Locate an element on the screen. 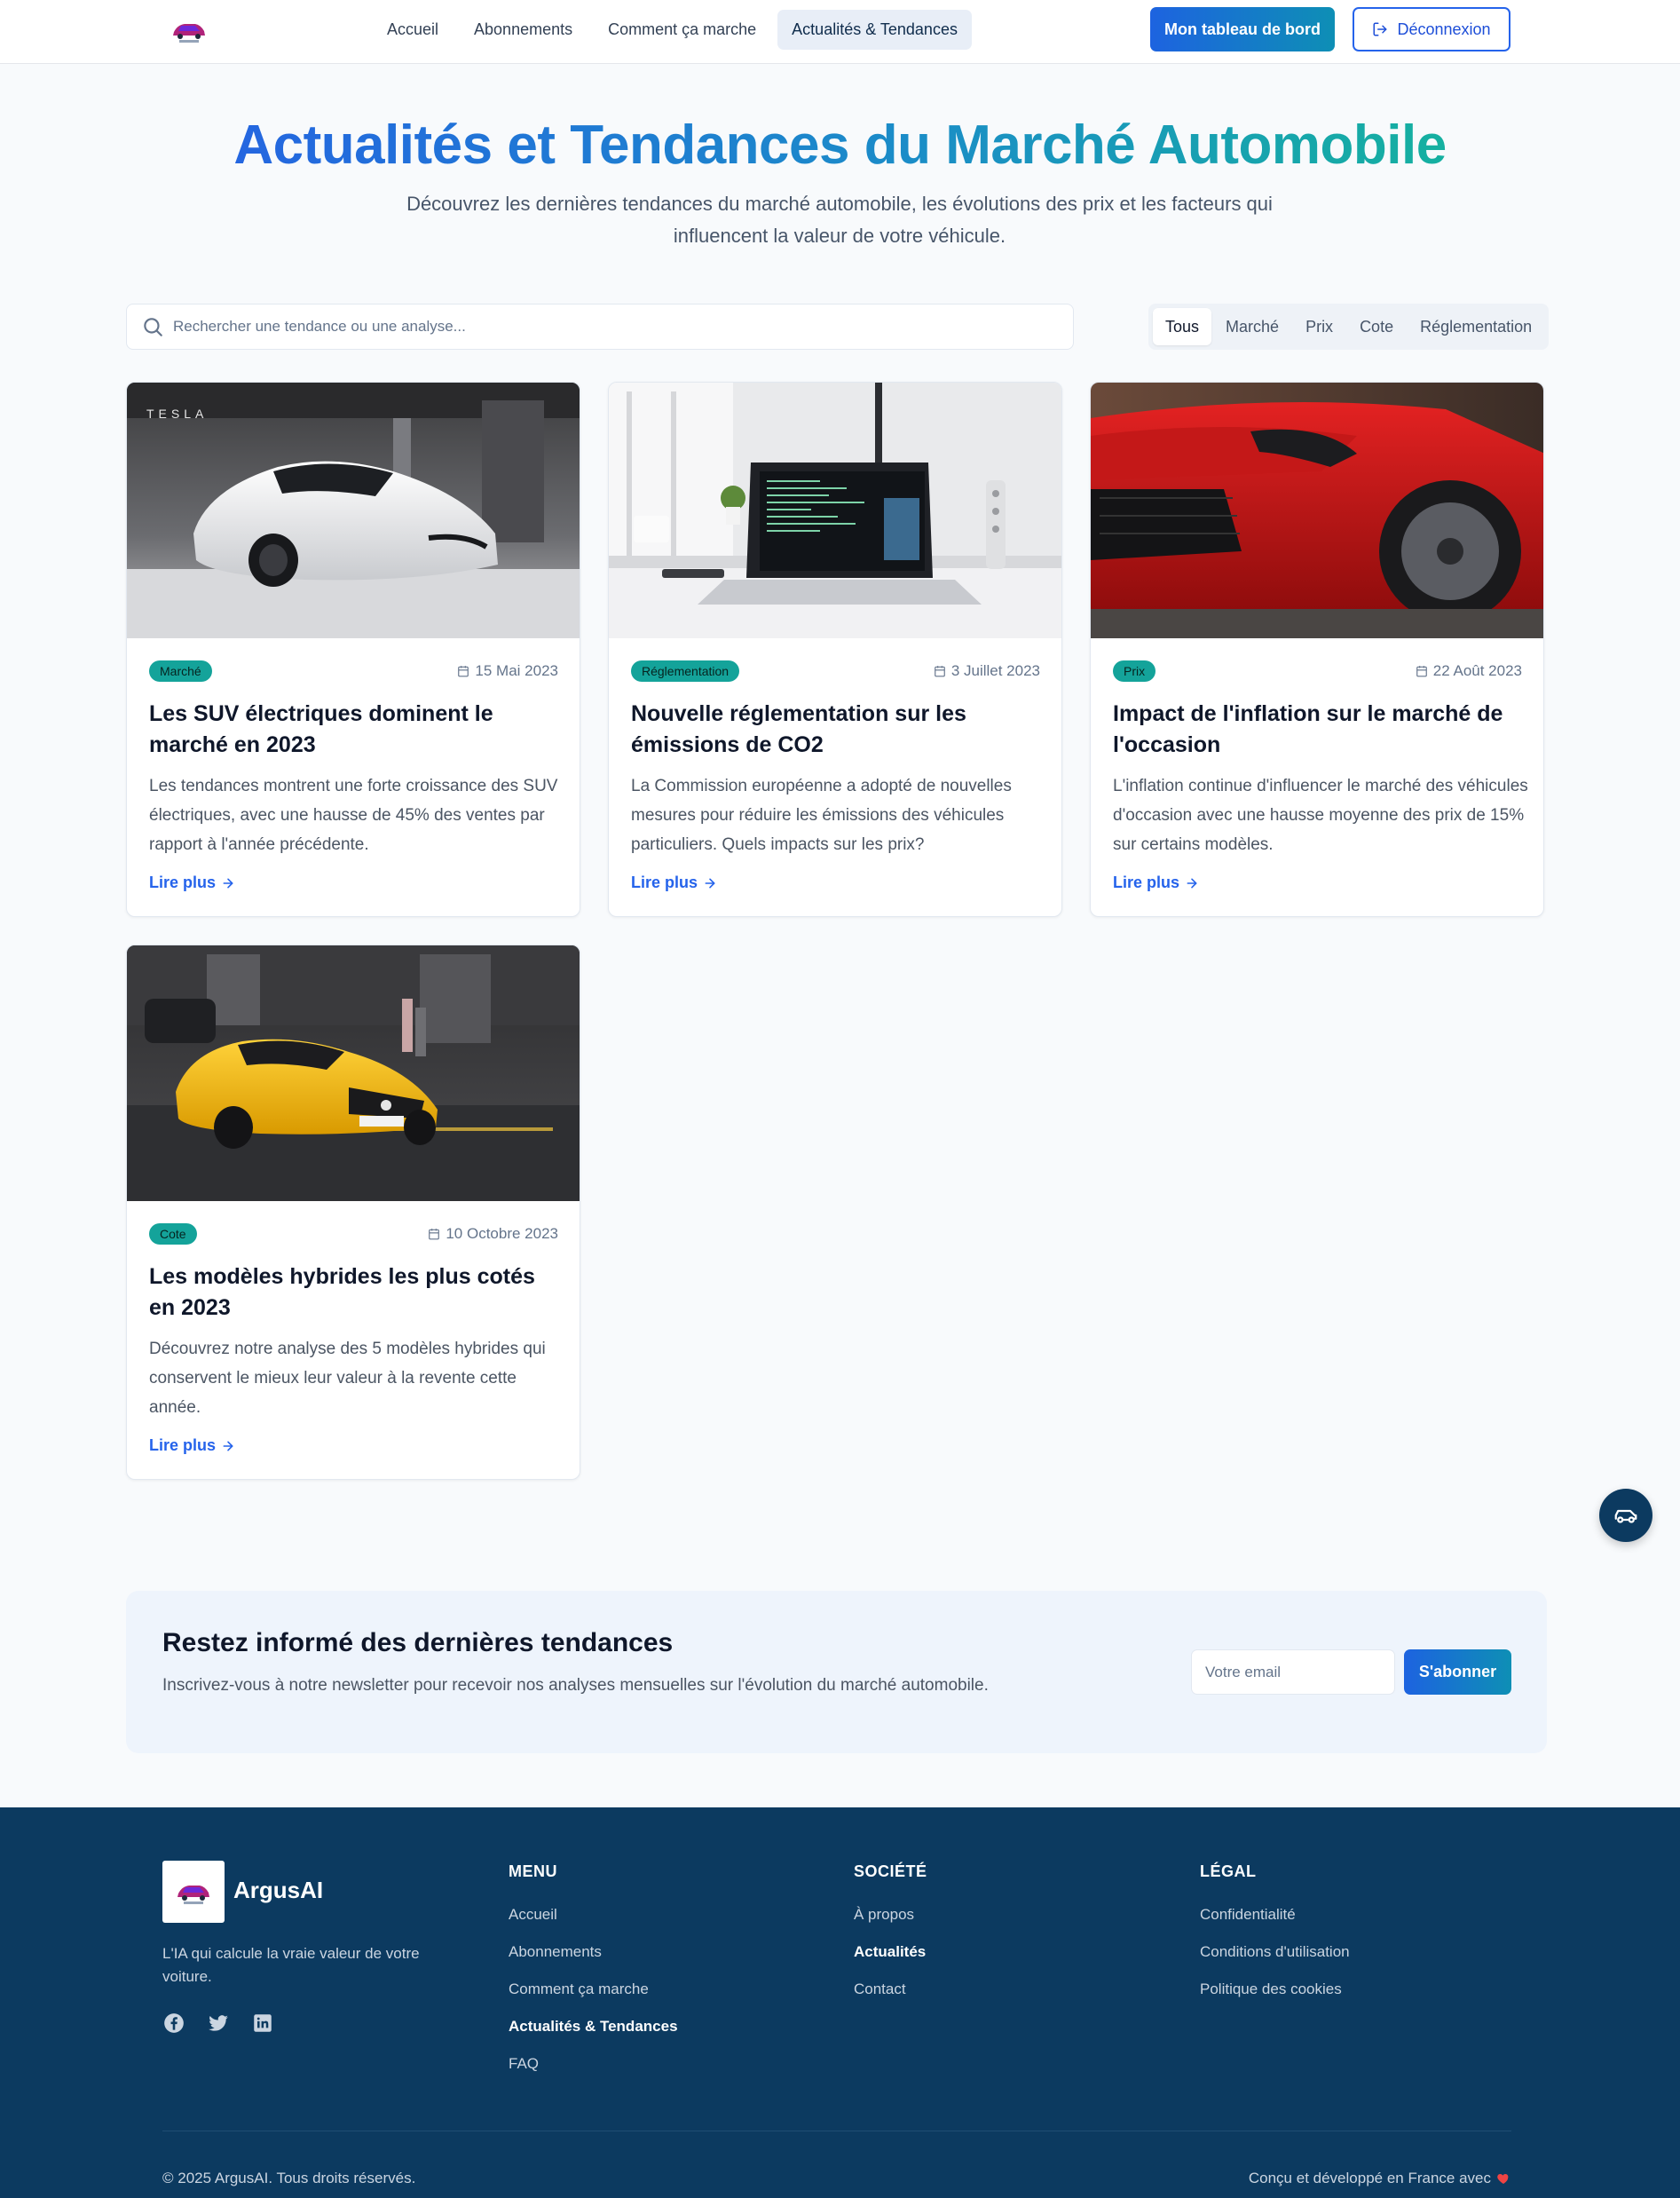 Image resolution: width=1680 pixels, height=2198 pixels. twitter-icon is located at coordinates (218, 2023).